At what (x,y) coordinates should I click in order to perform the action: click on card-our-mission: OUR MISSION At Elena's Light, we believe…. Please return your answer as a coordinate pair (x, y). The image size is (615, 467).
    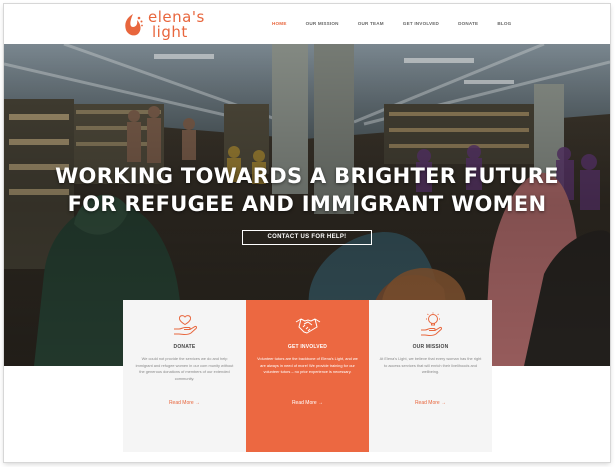
    Looking at the image, I should click on (430, 376).